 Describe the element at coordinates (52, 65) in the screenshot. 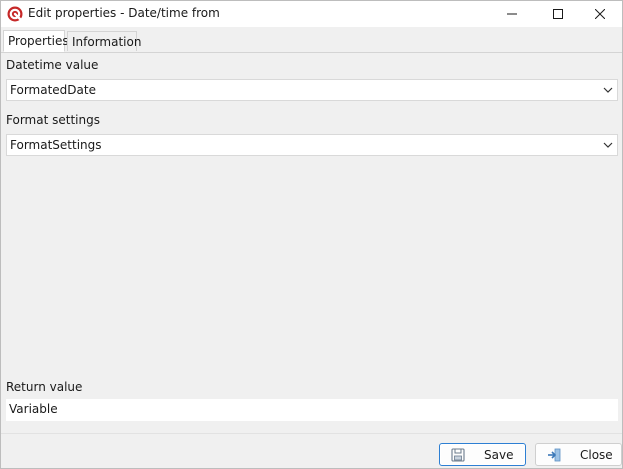

I see `datetime-value-label: Datetime value` at that location.